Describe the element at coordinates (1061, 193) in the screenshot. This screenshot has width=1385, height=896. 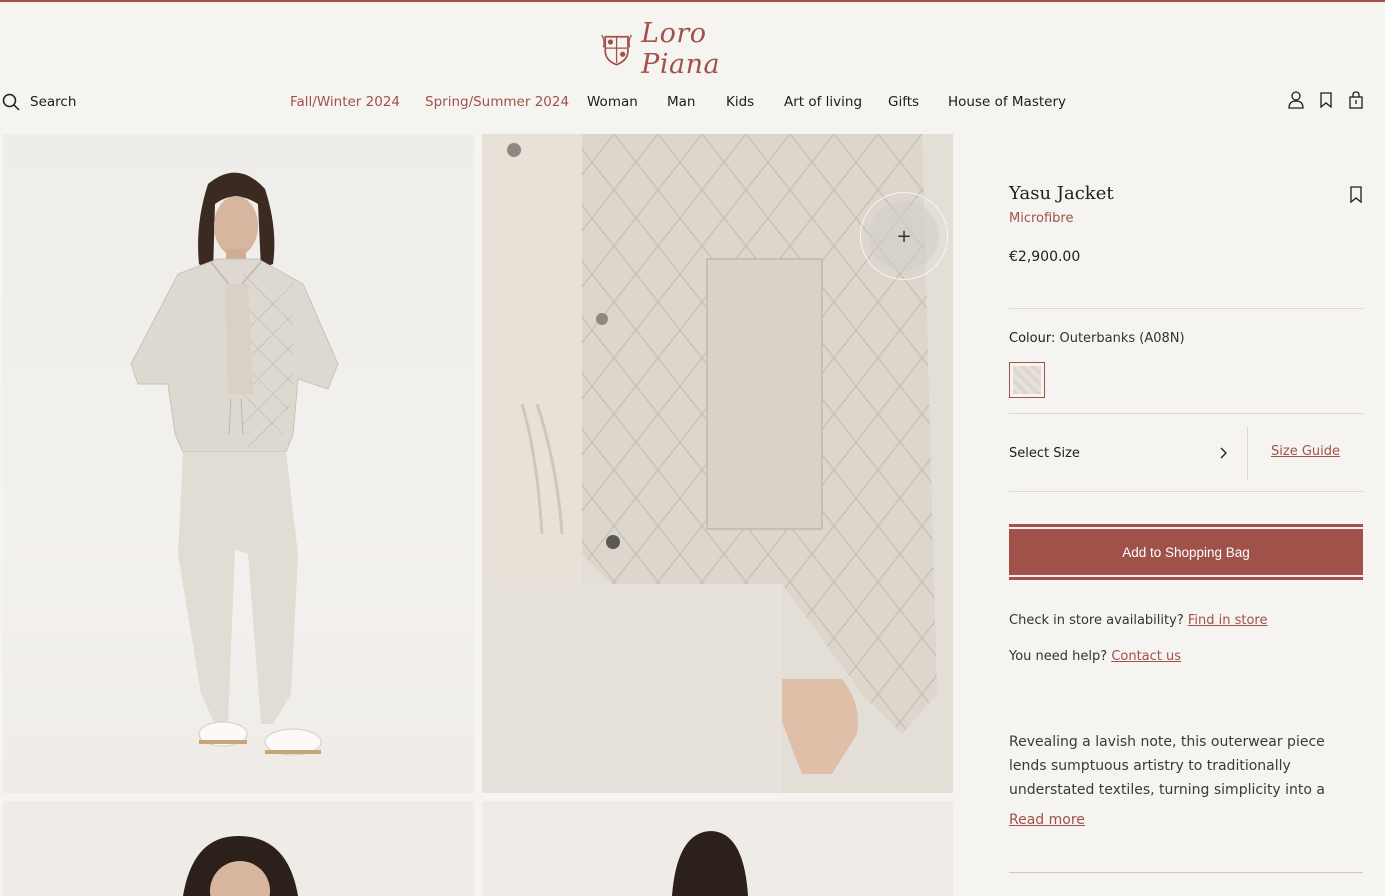
I see `product-title: Yasu Jacket` at that location.